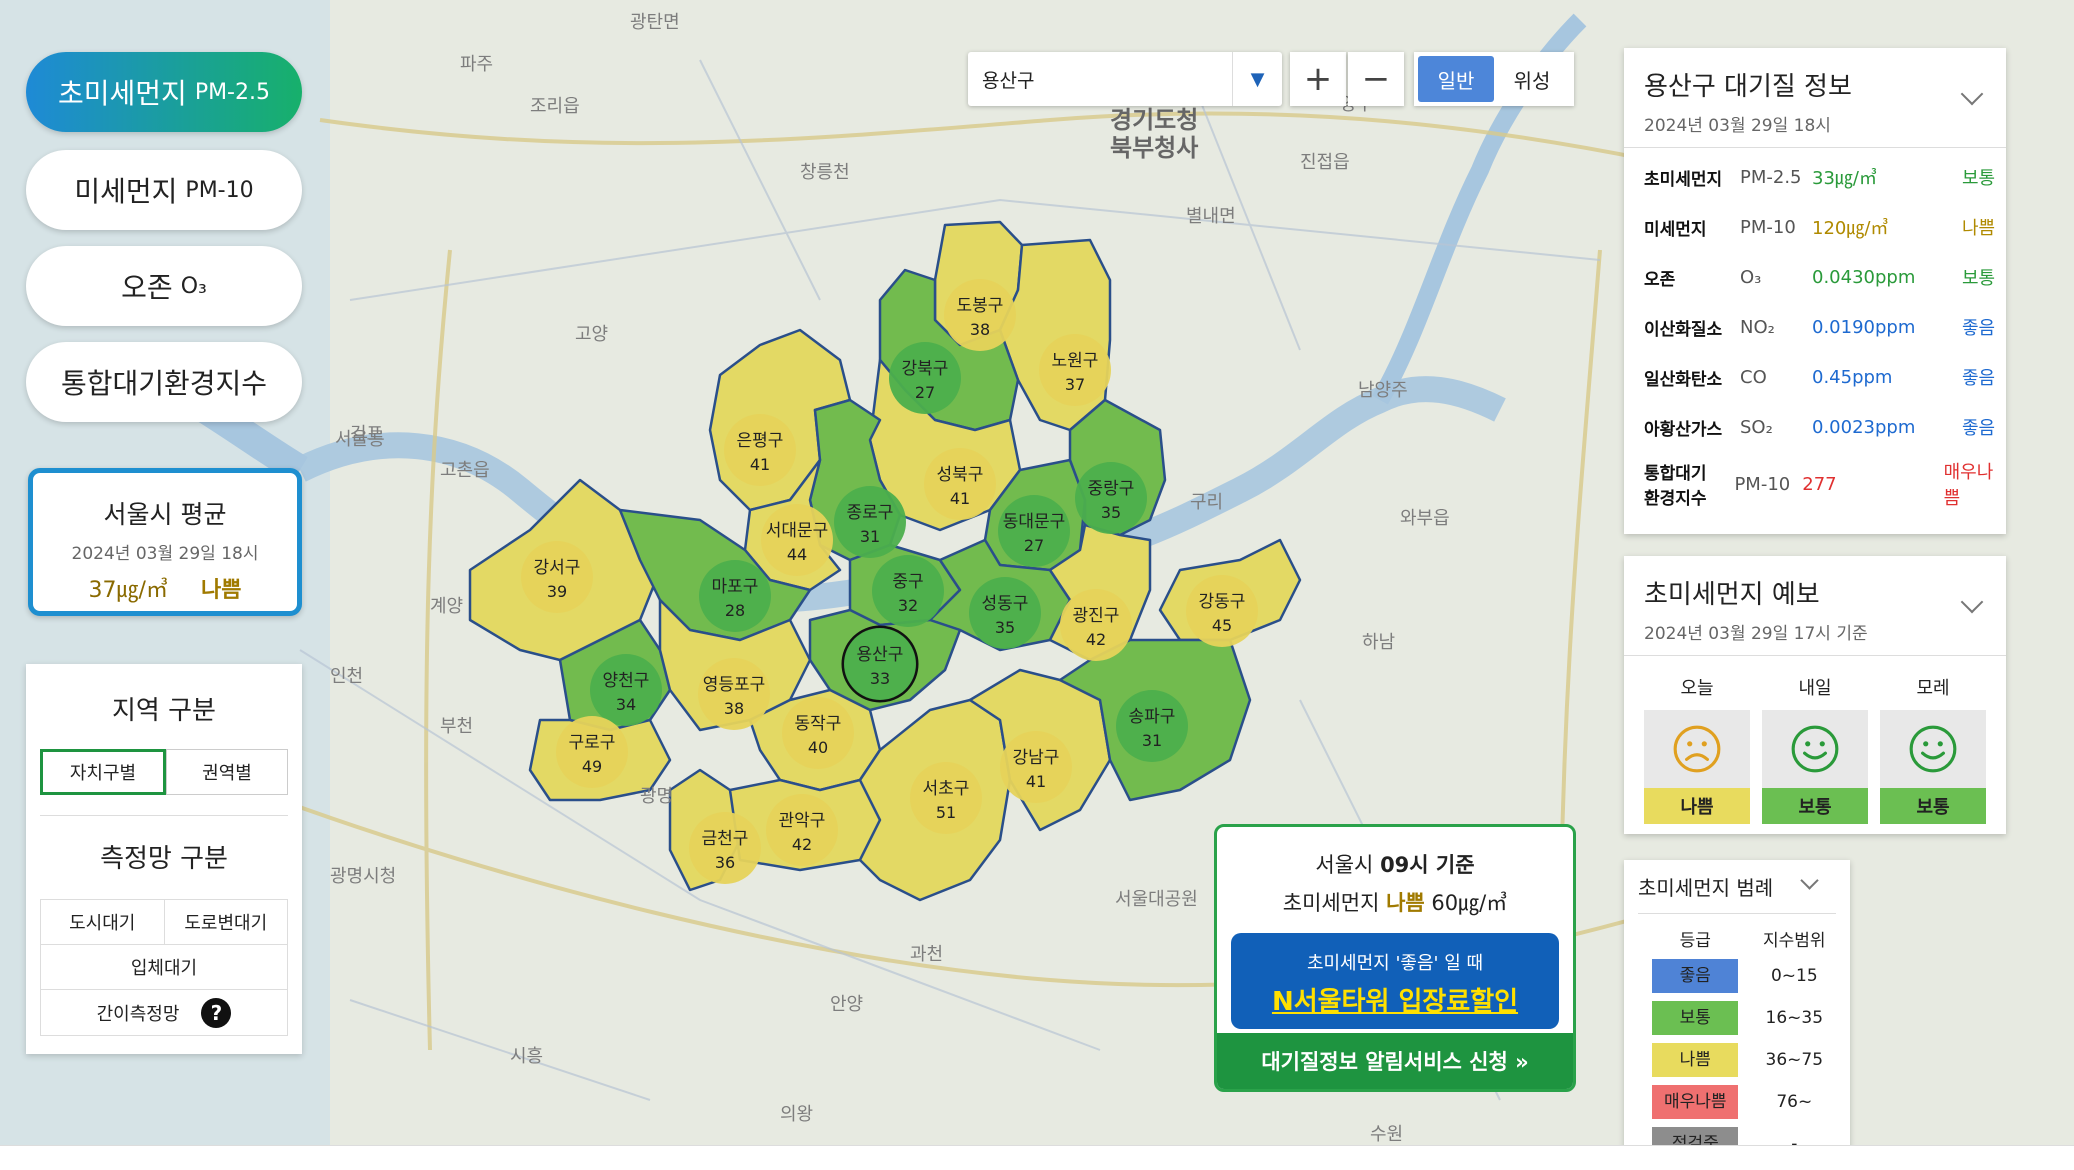  Describe the element at coordinates (735, 596) in the screenshot. I see `district-marker: 마포구 28` at that location.